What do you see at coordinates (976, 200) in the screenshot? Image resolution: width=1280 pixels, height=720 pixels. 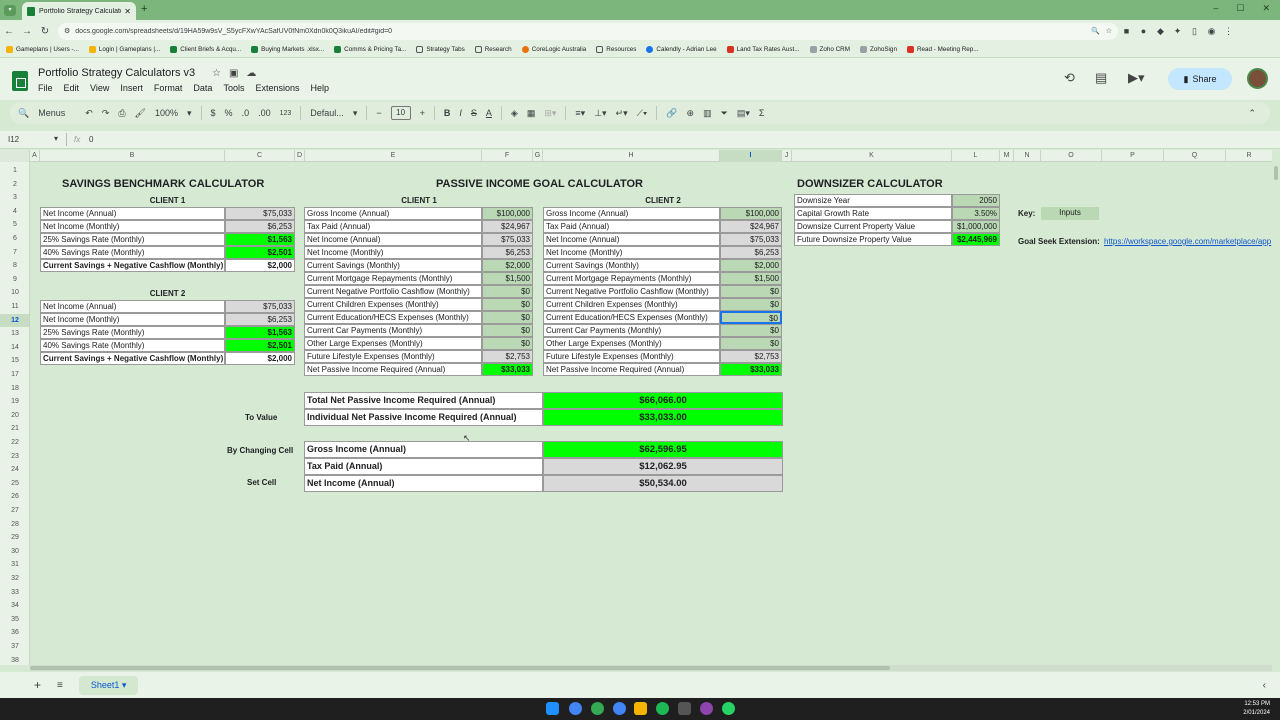 I see `downsizer-row-value: 2050` at bounding box center [976, 200].